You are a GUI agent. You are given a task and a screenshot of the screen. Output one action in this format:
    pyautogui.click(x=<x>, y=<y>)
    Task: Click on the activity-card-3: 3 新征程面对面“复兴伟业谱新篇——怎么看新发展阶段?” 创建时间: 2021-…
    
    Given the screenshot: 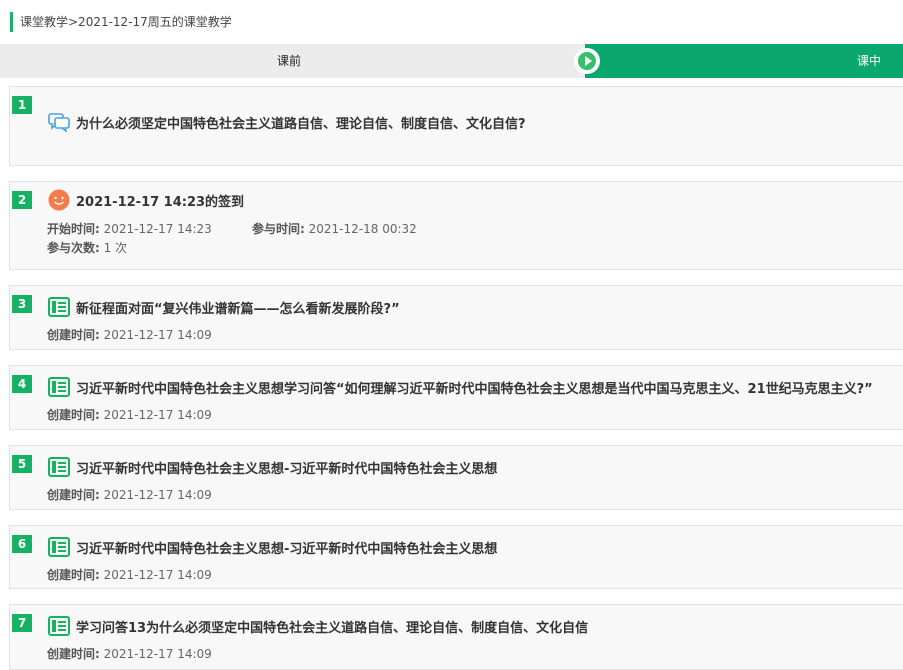 What is the action you would take?
    pyautogui.click(x=456, y=317)
    